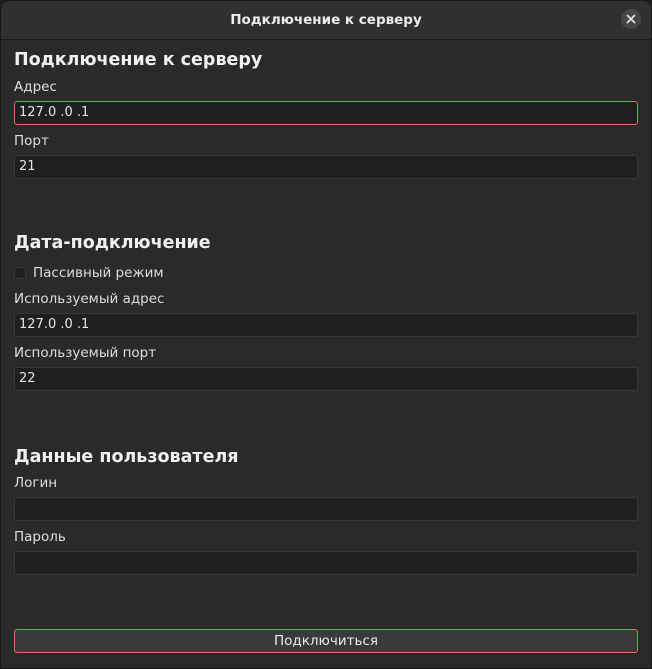  I want to click on user-section-heading: Данные пользователя, so click(126, 457).